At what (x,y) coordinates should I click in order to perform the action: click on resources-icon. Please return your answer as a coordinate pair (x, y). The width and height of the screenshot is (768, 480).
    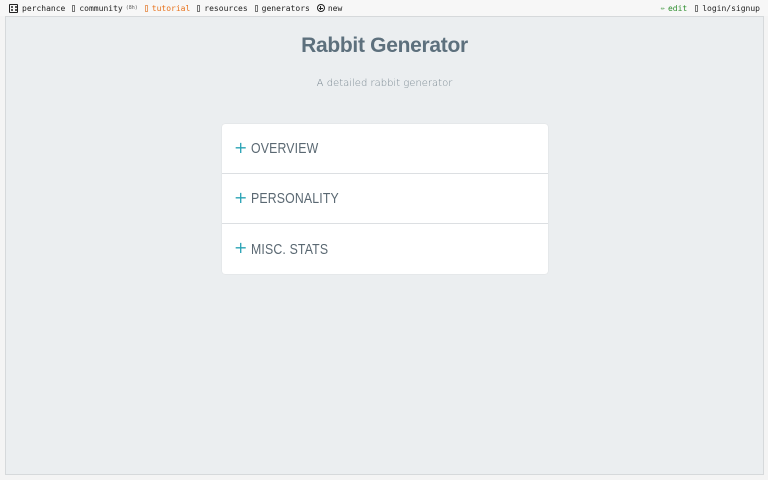
    Looking at the image, I should click on (199, 8).